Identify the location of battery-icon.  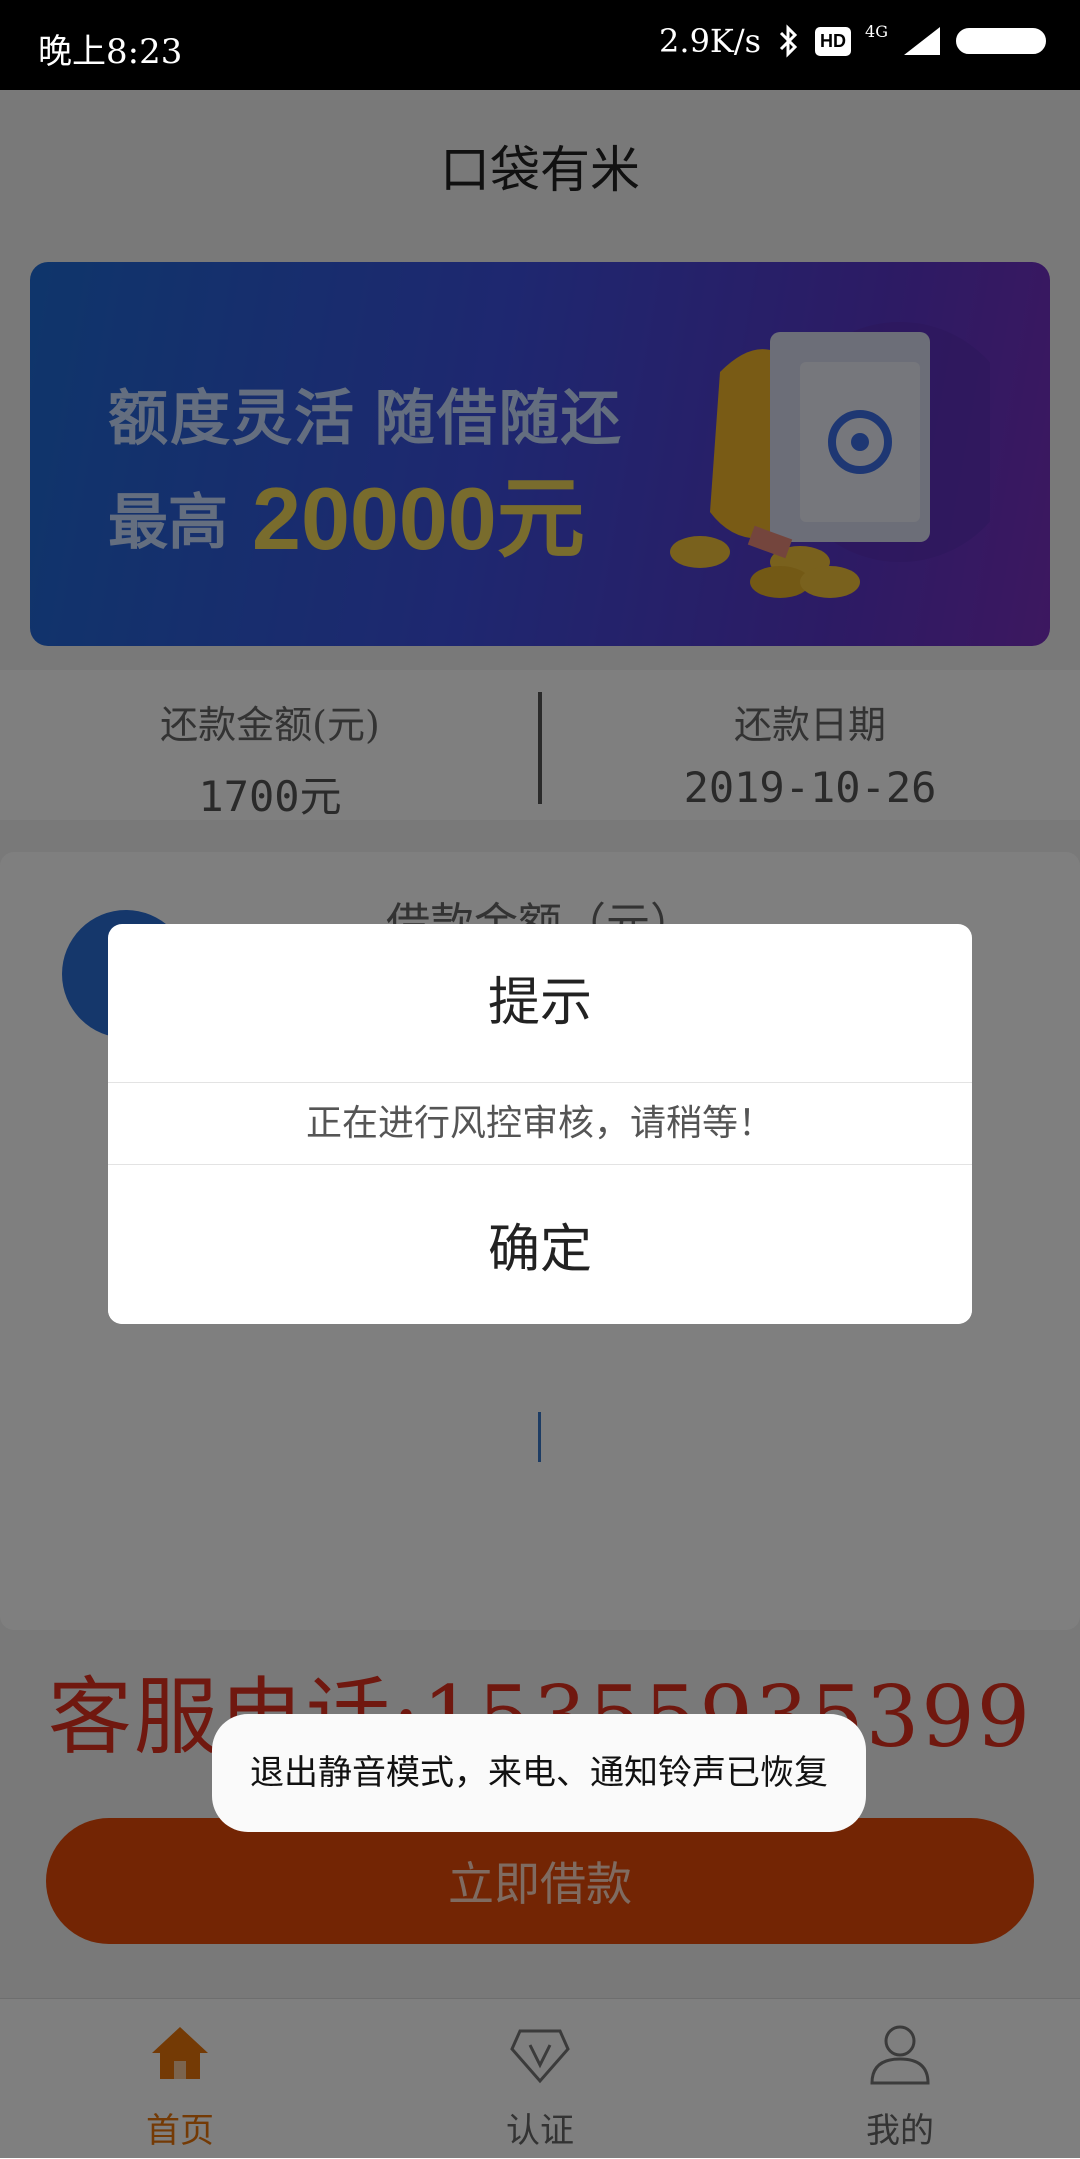
(1001, 41).